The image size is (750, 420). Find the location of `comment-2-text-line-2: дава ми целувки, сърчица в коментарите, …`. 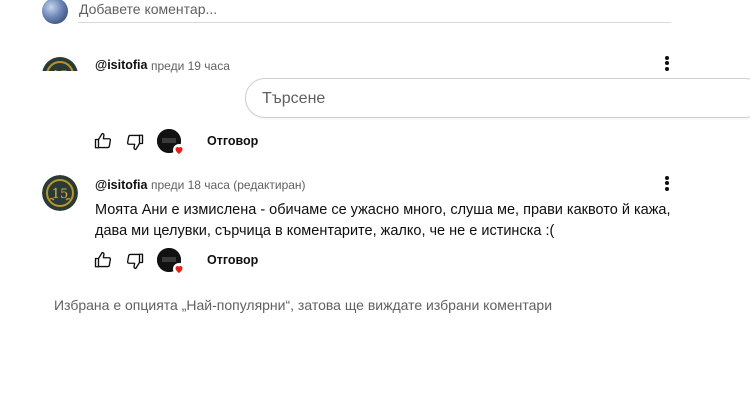

comment-2-text-line-2: дава ми целувки, сърчица в коментарите, … is located at coordinates (325, 231).